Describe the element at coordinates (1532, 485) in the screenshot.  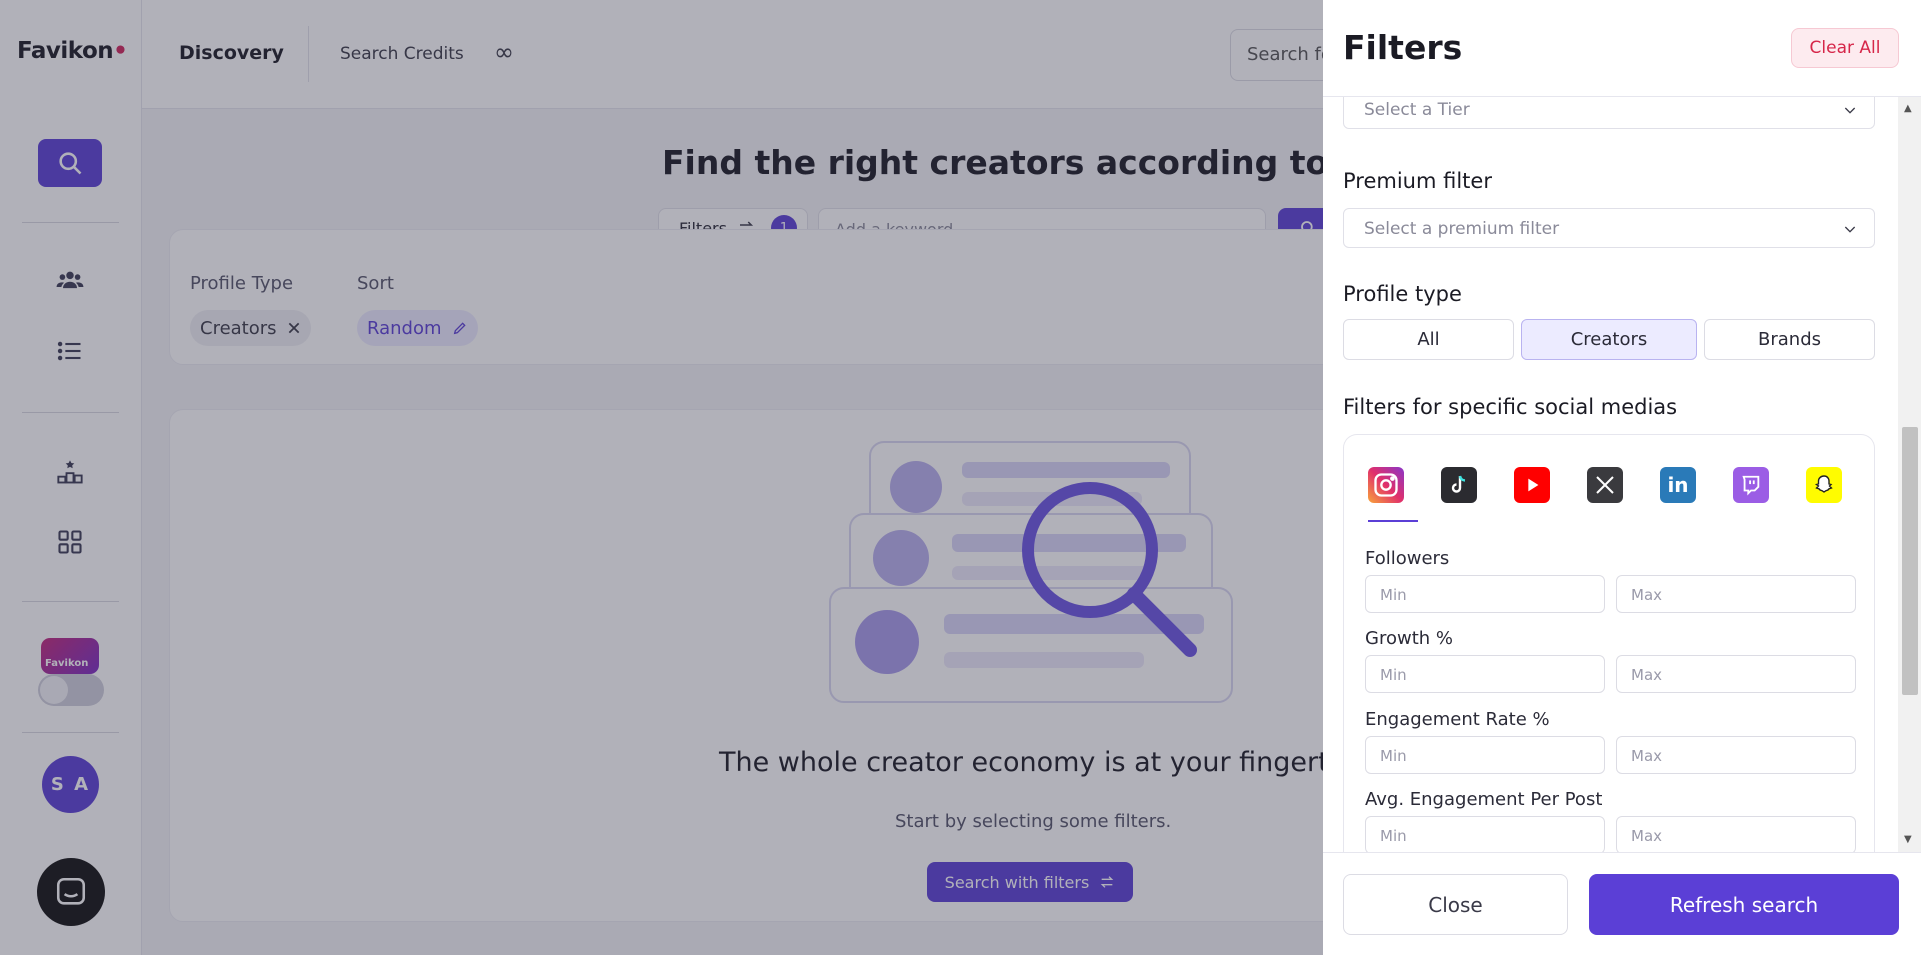
I see `youtube-icon` at that location.